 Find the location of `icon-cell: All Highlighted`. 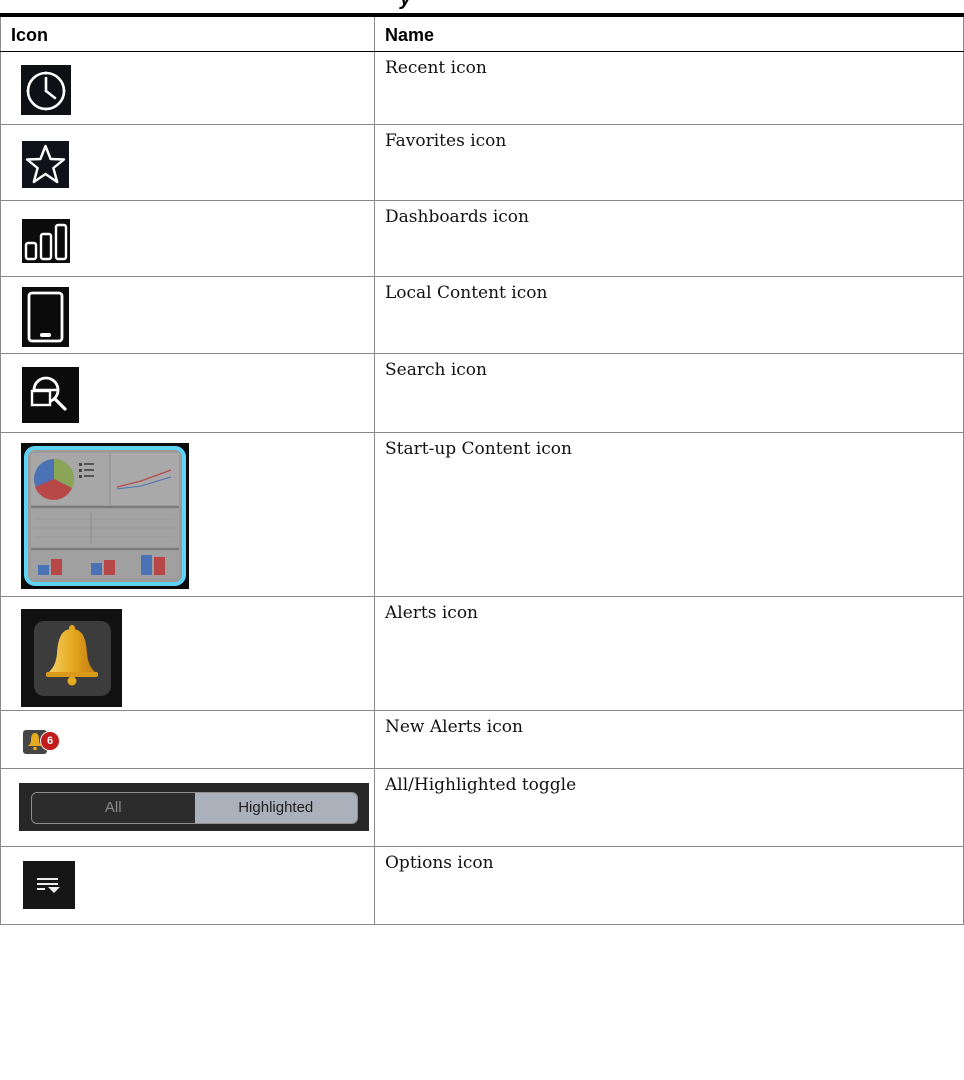

icon-cell: All Highlighted is located at coordinates (187, 807).